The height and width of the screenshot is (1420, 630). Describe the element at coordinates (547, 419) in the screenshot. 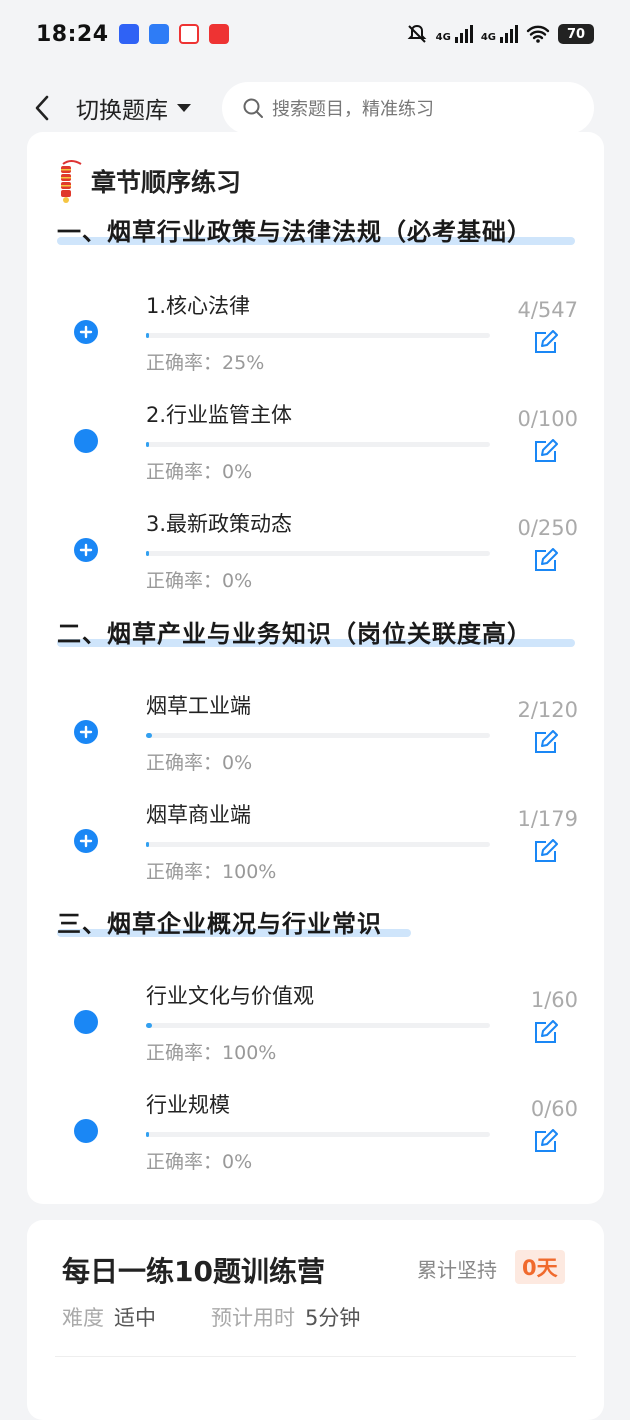

I see `progress-count: 0/100` at that location.